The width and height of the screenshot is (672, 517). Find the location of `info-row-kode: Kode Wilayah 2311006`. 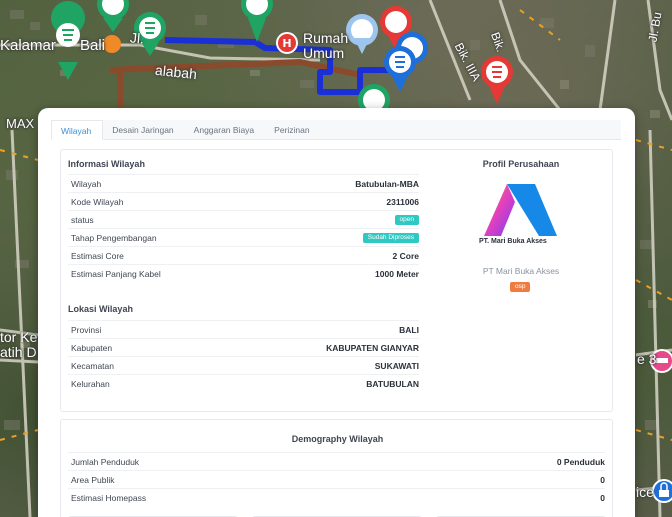

info-row-kode: Kode Wilayah 2311006 is located at coordinates (243, 201).